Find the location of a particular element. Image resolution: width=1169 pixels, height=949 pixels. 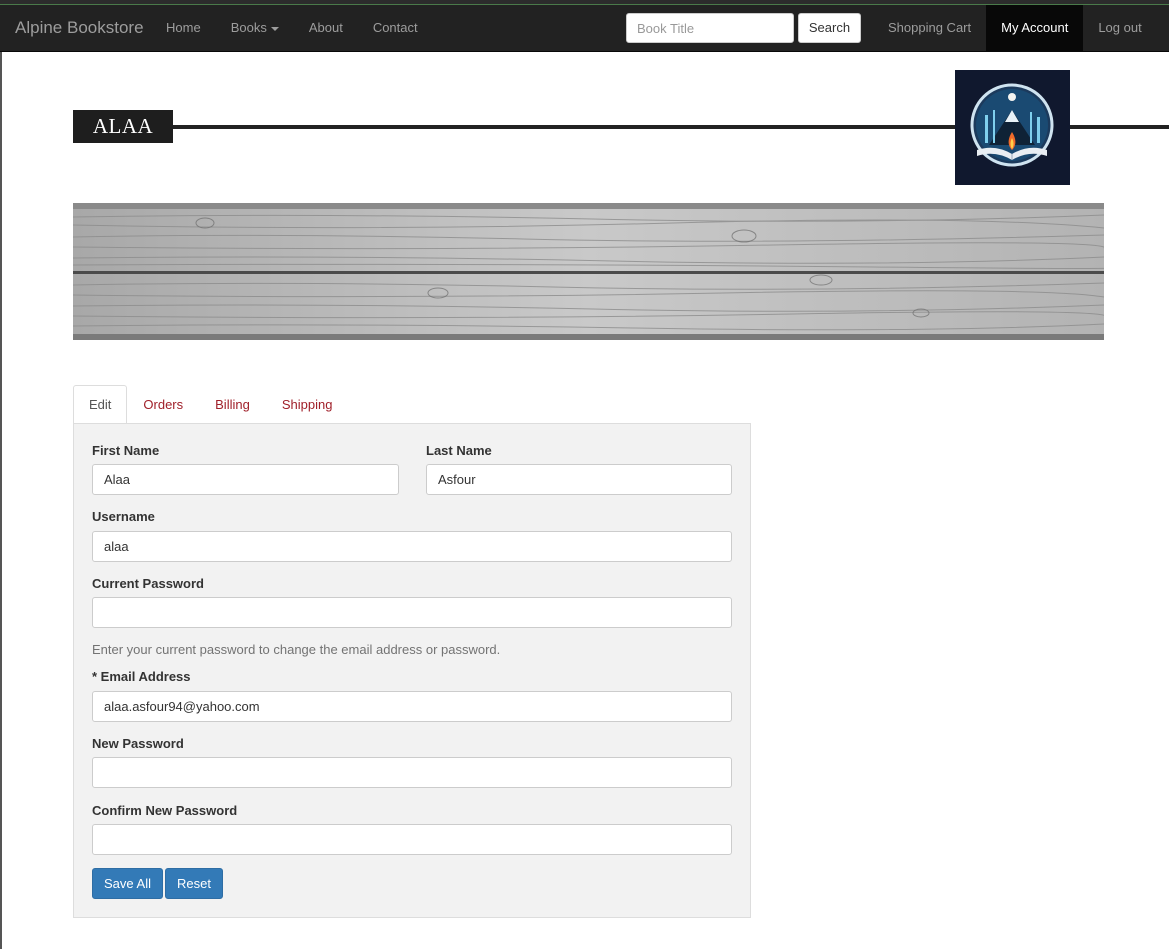

first-name-label: First Name is located at coordinates (126, 450).